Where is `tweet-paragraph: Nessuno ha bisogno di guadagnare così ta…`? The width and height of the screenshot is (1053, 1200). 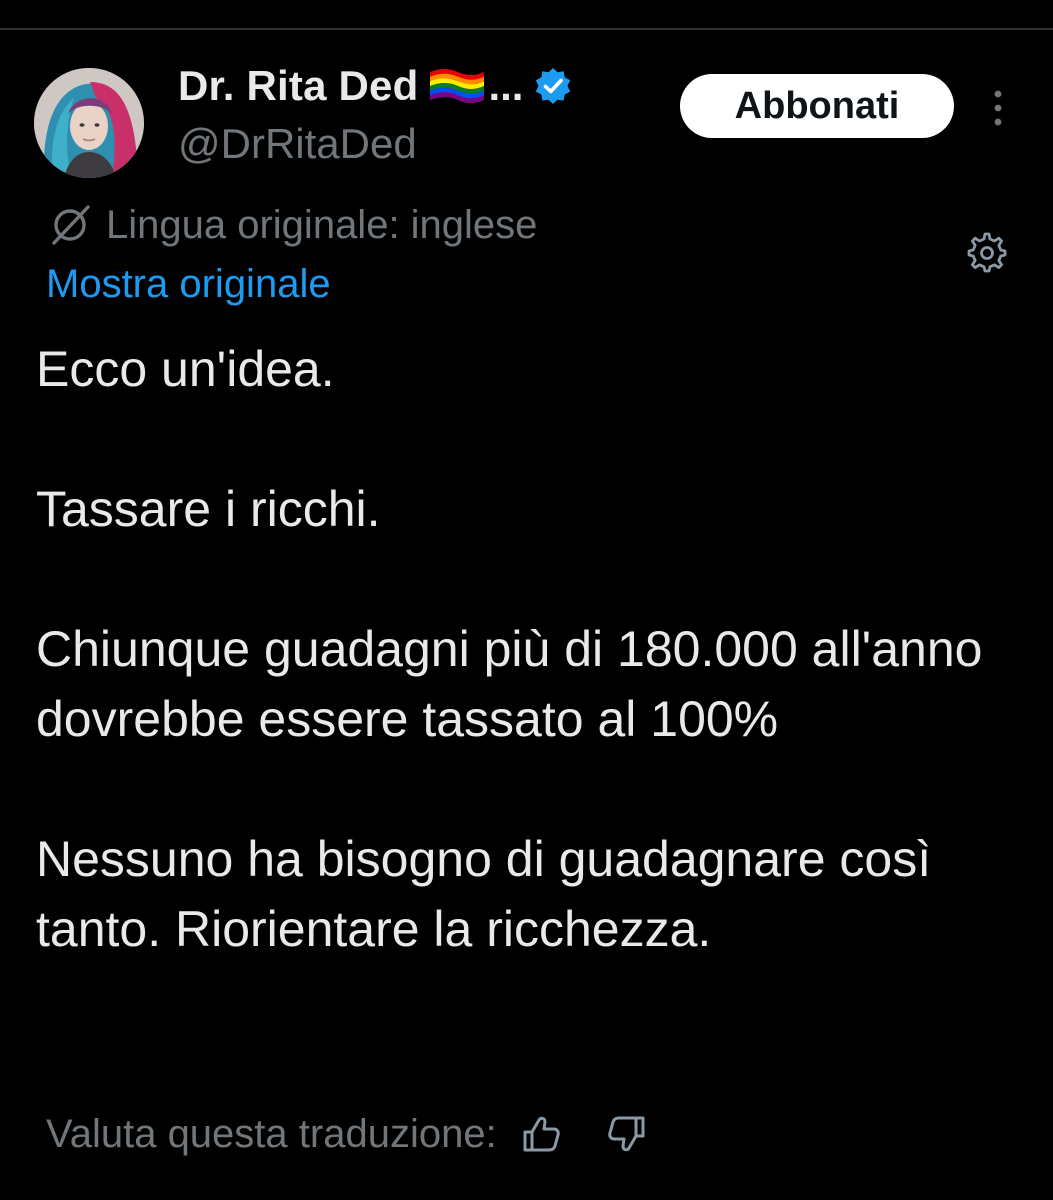
tweet-paragraph: Nessuno ha bisogno di guadagnare così ta… is located at coordinates (484, 894).